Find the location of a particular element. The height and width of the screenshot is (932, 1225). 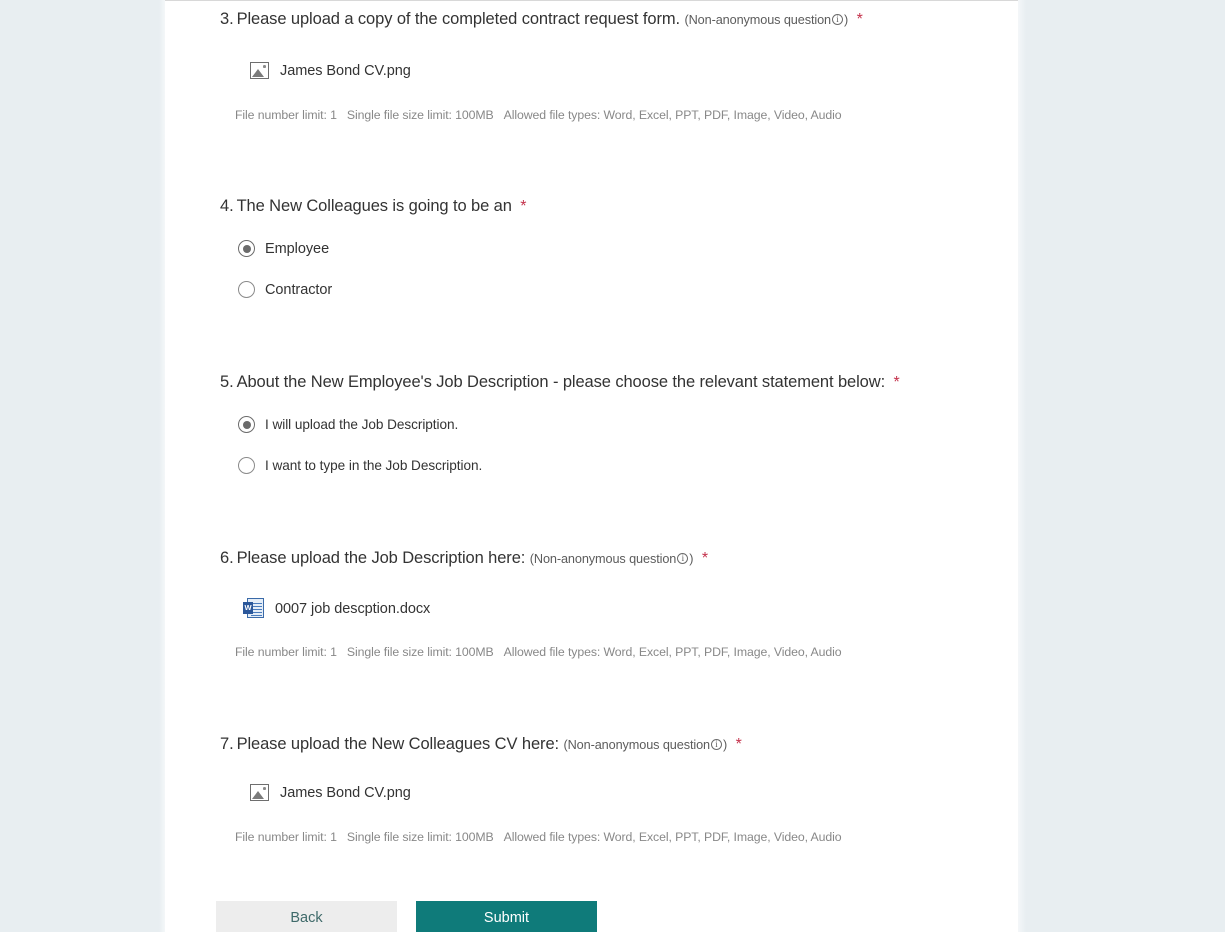

question-6-required-asterisk: * is located at coordinates (705, 558).